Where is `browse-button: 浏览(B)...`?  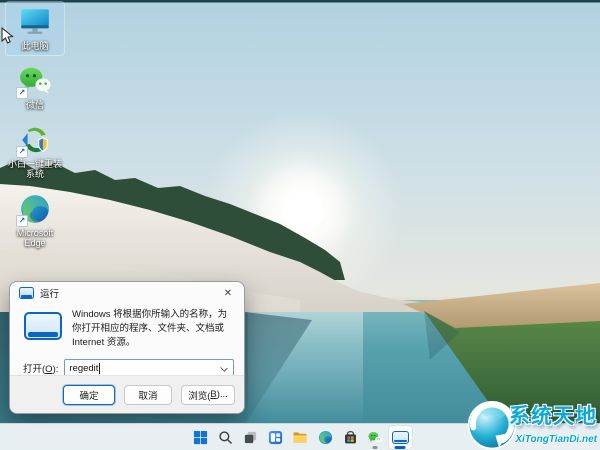
browse-button: 浏览(B)... is located at coordinates (208, 394).